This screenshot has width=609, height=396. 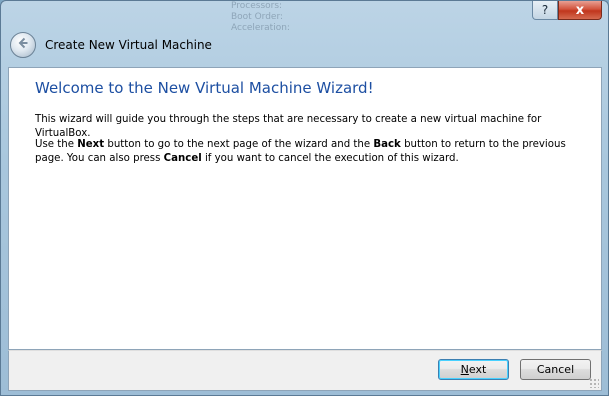 What do you see at coordinates (128, 45) in the screenshot?
I see `window-title: Create New Virtual Machine` at bounding box center [128, 45].